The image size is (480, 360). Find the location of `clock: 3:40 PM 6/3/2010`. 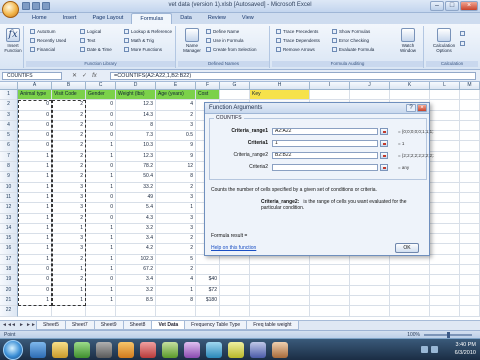

clock: 3:40 PM 6/3/2010 is located at coordinates (465, 349).